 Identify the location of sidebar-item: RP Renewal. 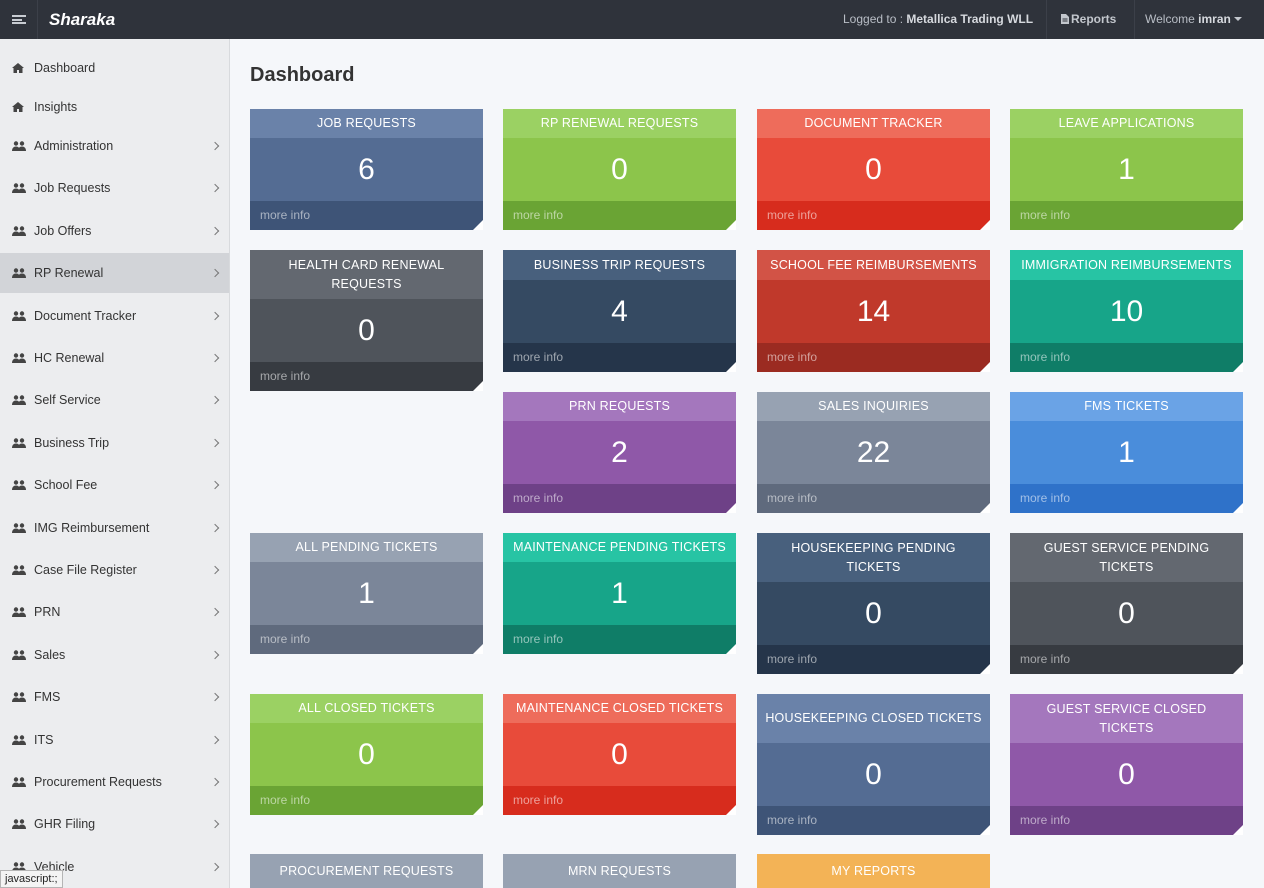
(114, 273).